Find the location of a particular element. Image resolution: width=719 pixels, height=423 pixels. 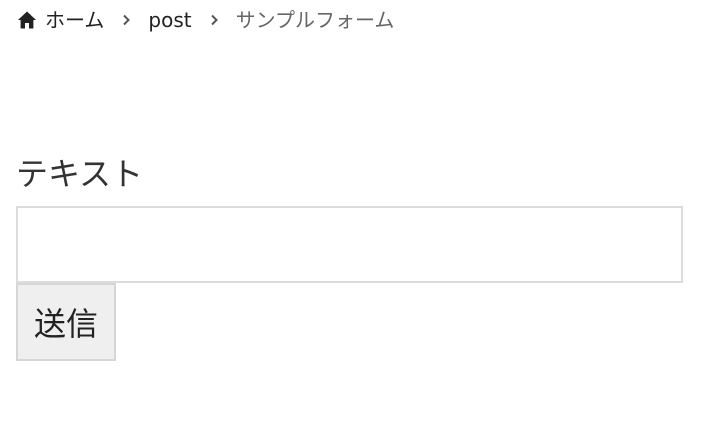

breadcrumb-item-current: サンプルフォーム is located at coordinates (315, 20).